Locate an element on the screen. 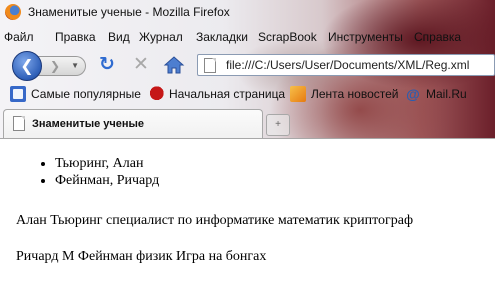  bookmark-start-page: Начальная страница is located at coordinates (216, 94).